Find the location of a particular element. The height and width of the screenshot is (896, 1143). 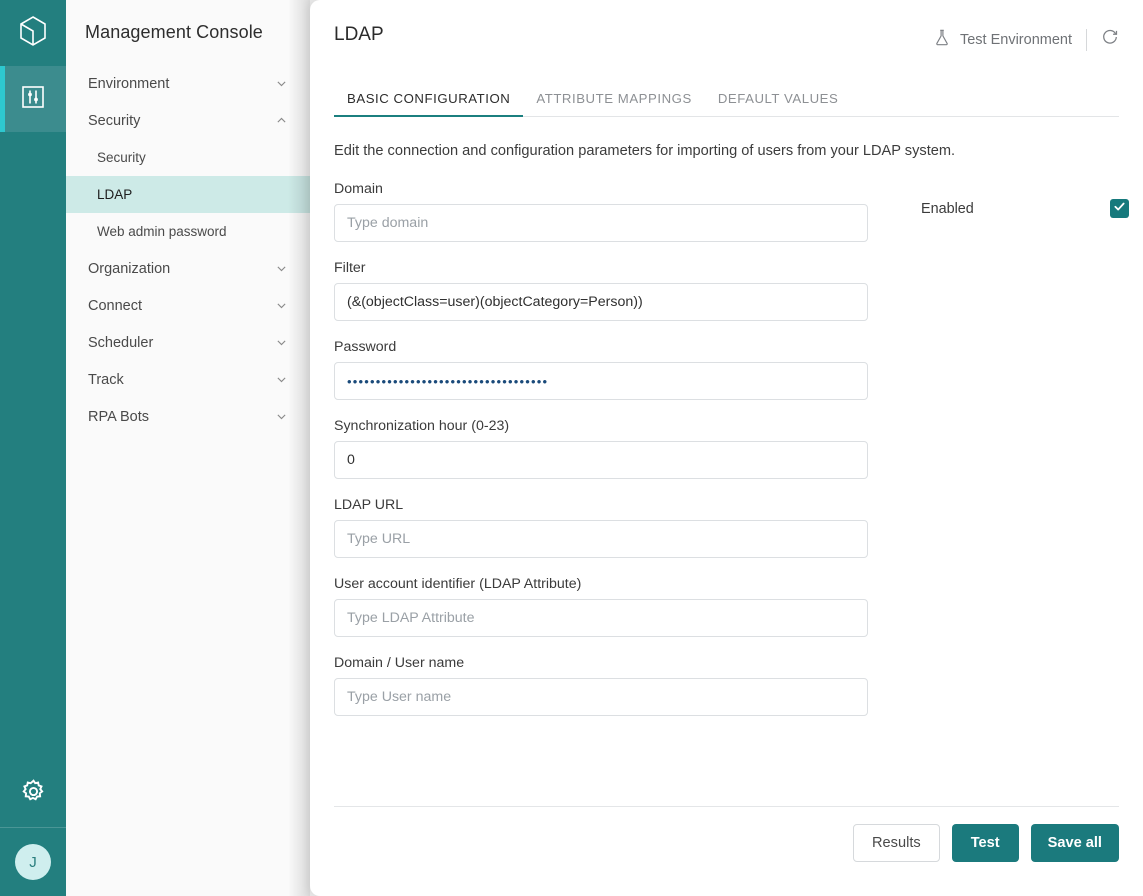

chevron-up-icon is located at coordinates (281, 120).